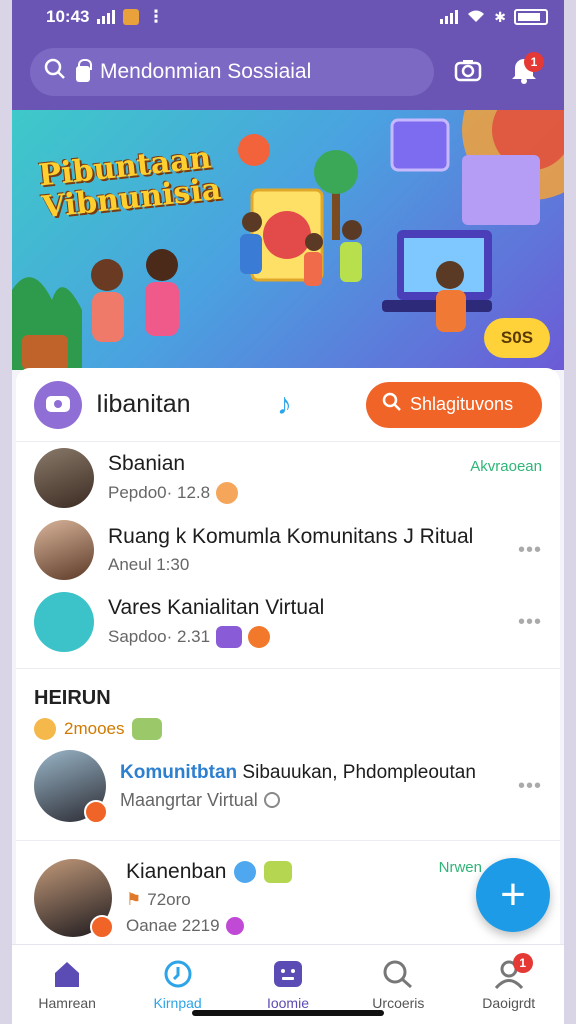 Image resolution: width=576 pixels, height=1024 pixels. I want to click on panel-title: Iibanitan, so click(143, 404).